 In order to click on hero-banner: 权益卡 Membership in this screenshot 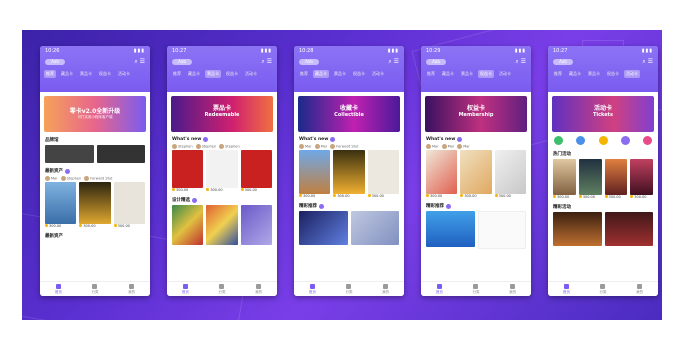, I will do `click(476, 114)`.